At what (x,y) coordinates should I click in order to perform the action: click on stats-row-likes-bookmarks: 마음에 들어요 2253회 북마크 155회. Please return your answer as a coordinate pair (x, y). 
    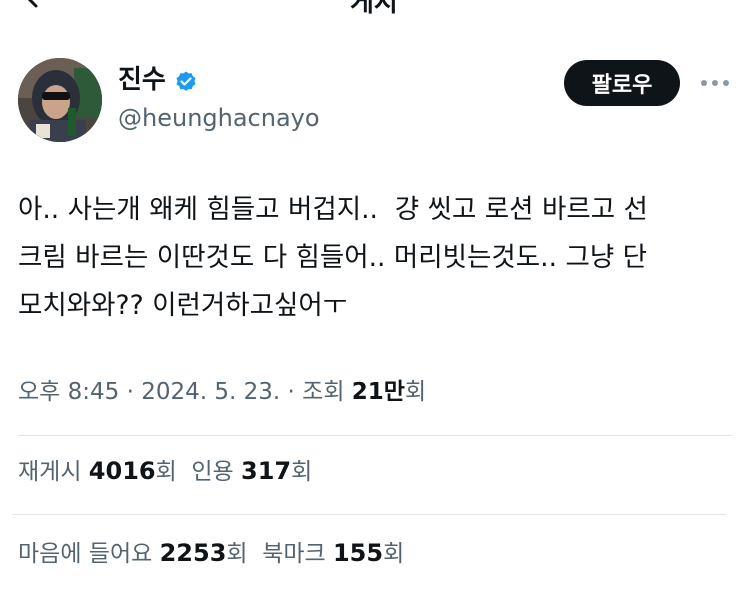
    Looking at the image, I should click on (211, 553).